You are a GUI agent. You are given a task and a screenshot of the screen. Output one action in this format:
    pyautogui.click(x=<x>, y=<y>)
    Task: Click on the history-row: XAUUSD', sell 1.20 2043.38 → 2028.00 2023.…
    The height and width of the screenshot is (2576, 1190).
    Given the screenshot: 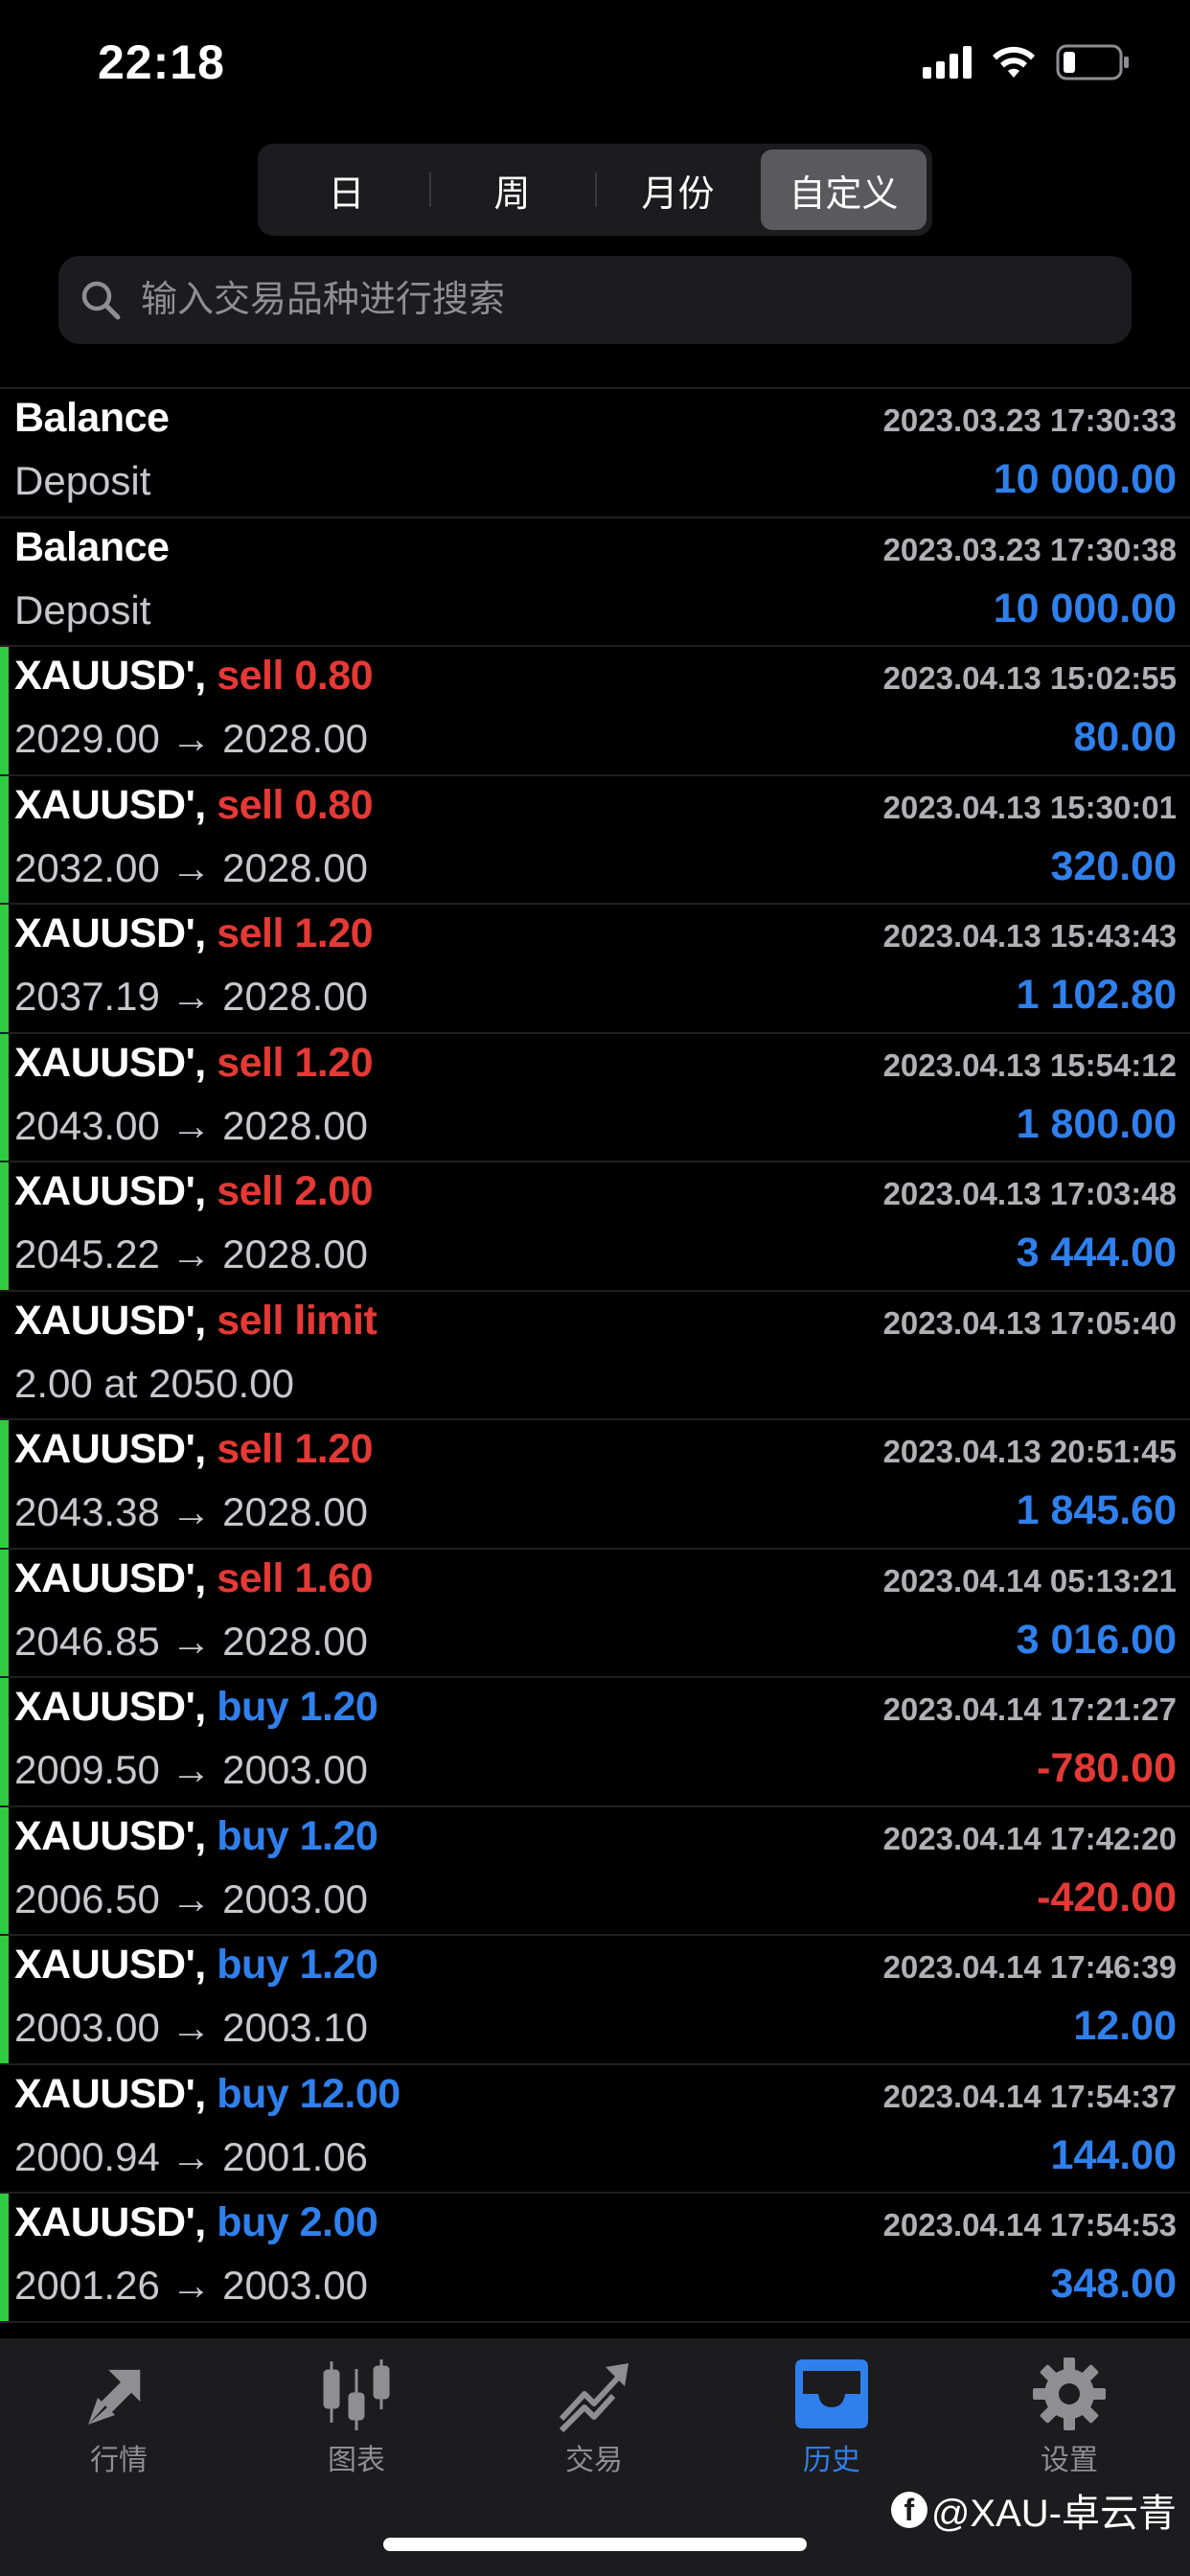 What is the action you would take?
    pyautogui.click(x=595, y=1485)
    